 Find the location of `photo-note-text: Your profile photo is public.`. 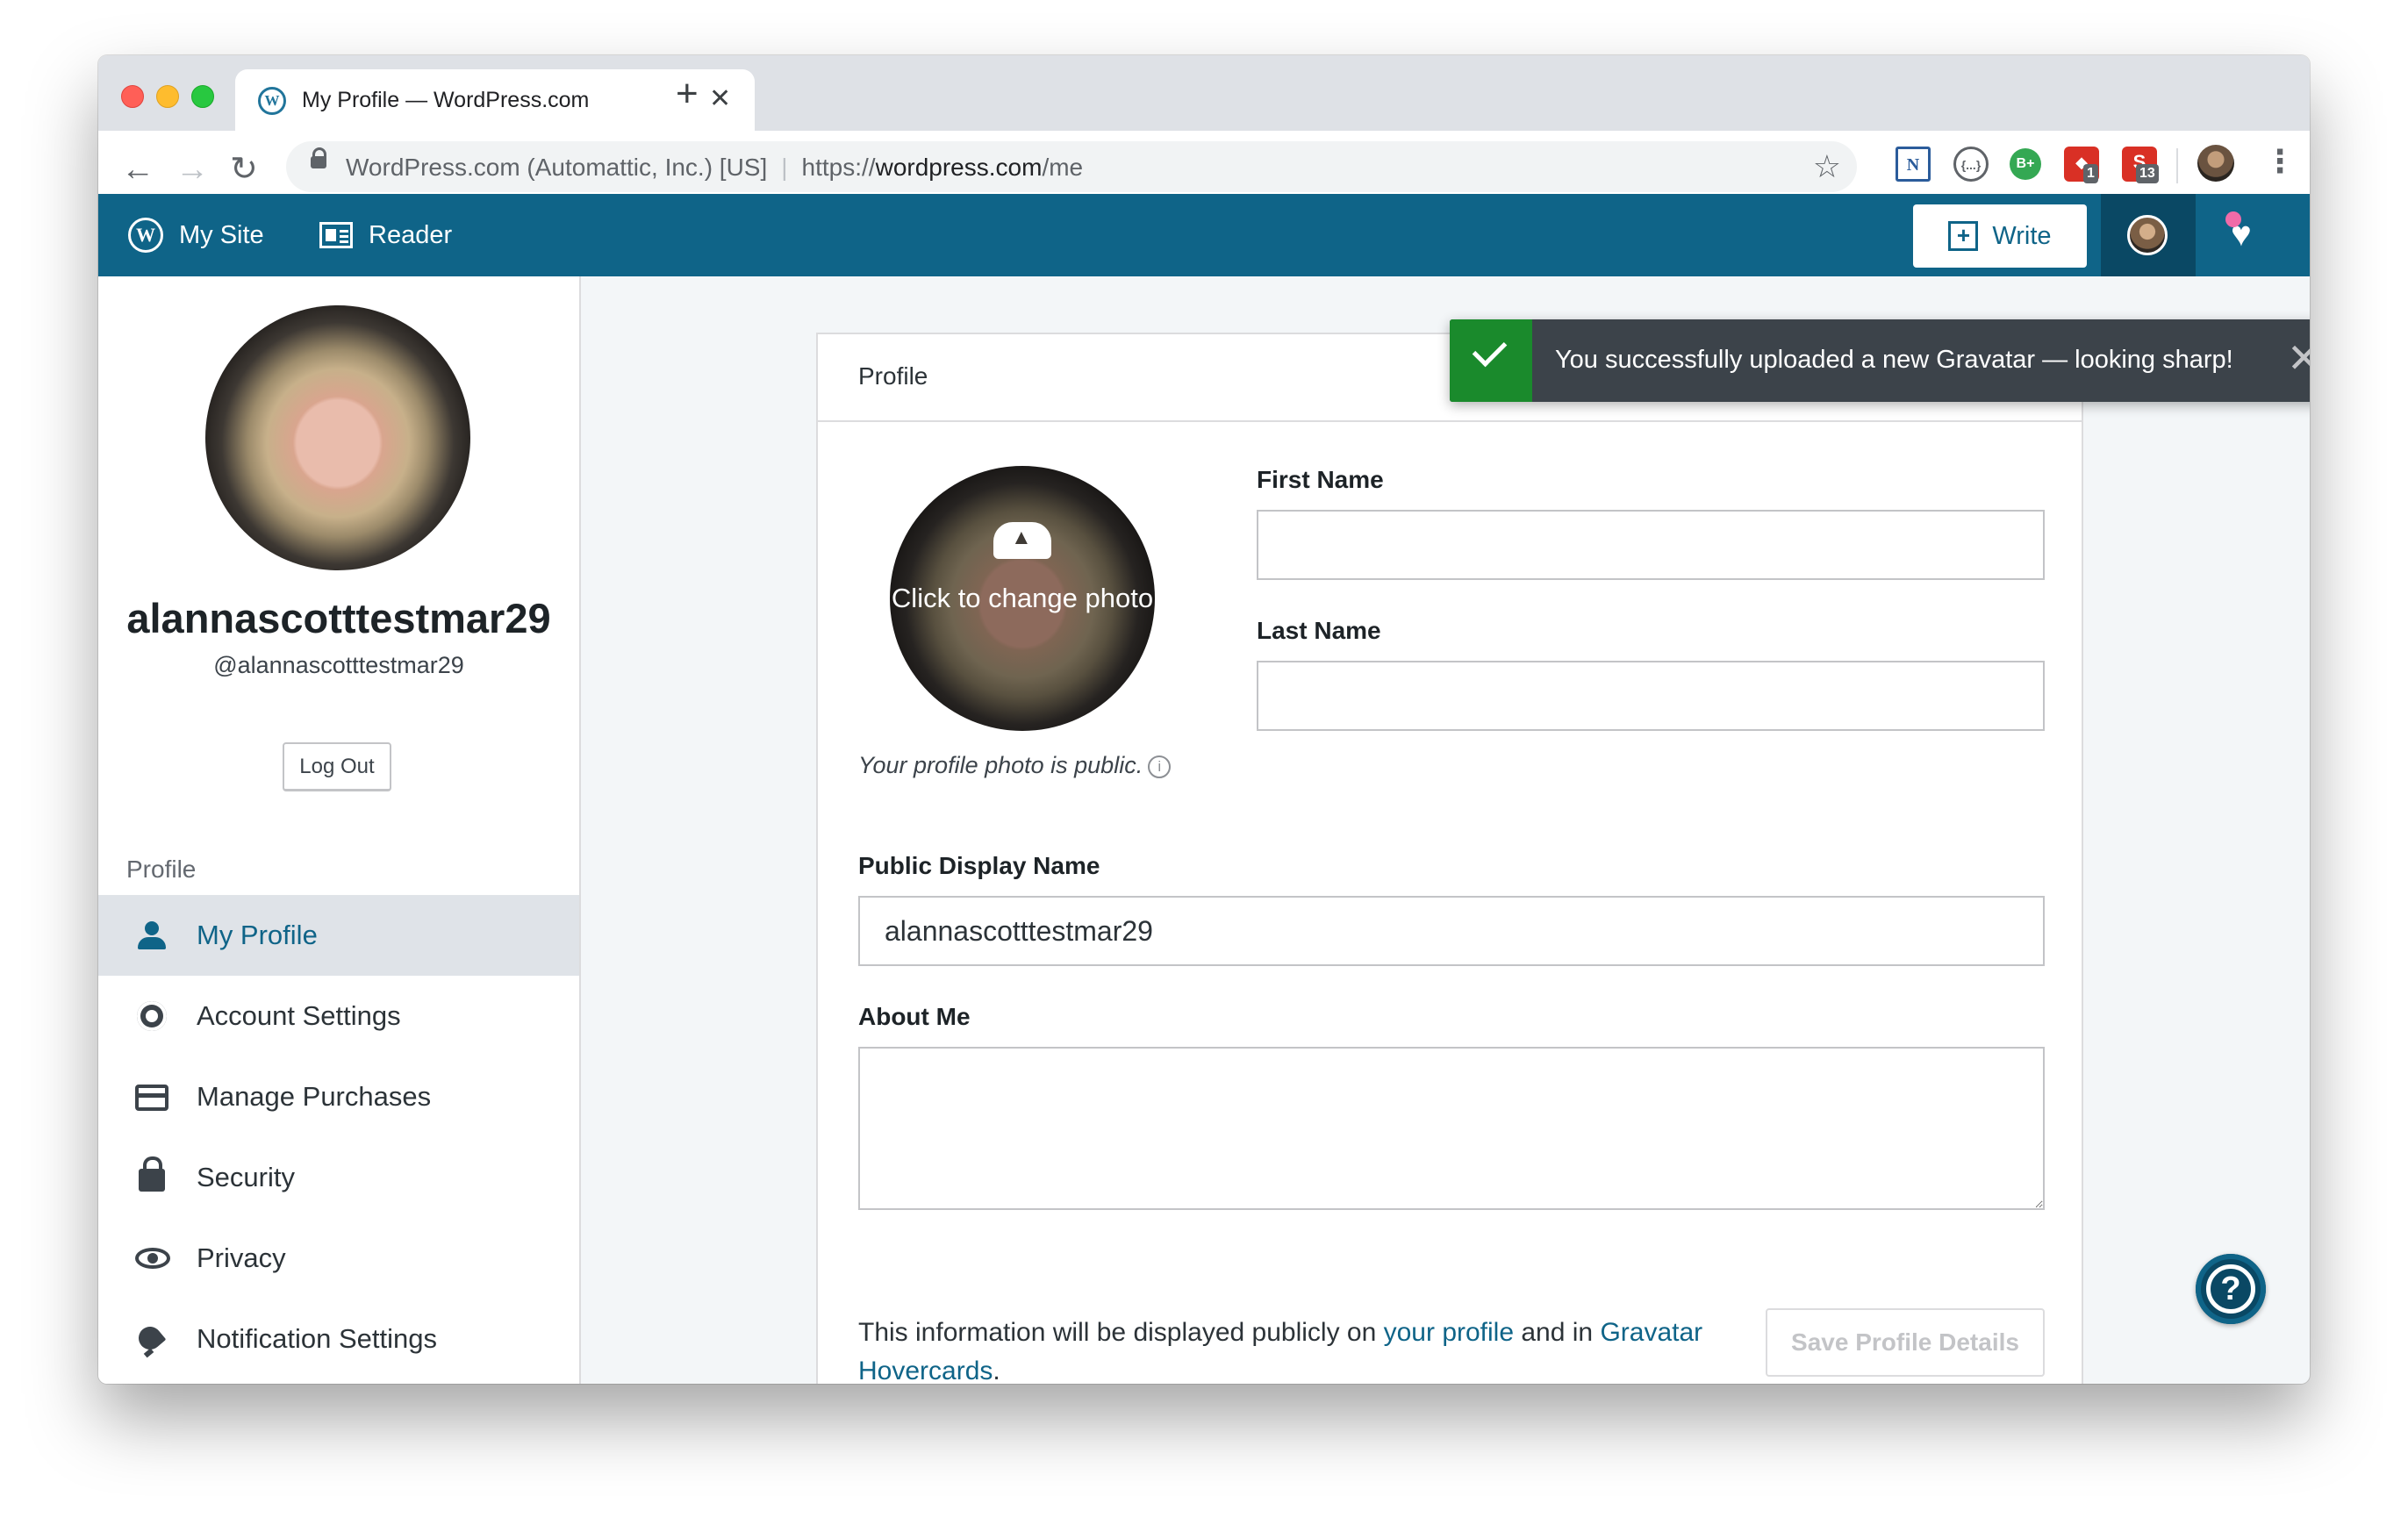

photo-note-text: Your profile photo is public. is located at coordinates (1000, 765).